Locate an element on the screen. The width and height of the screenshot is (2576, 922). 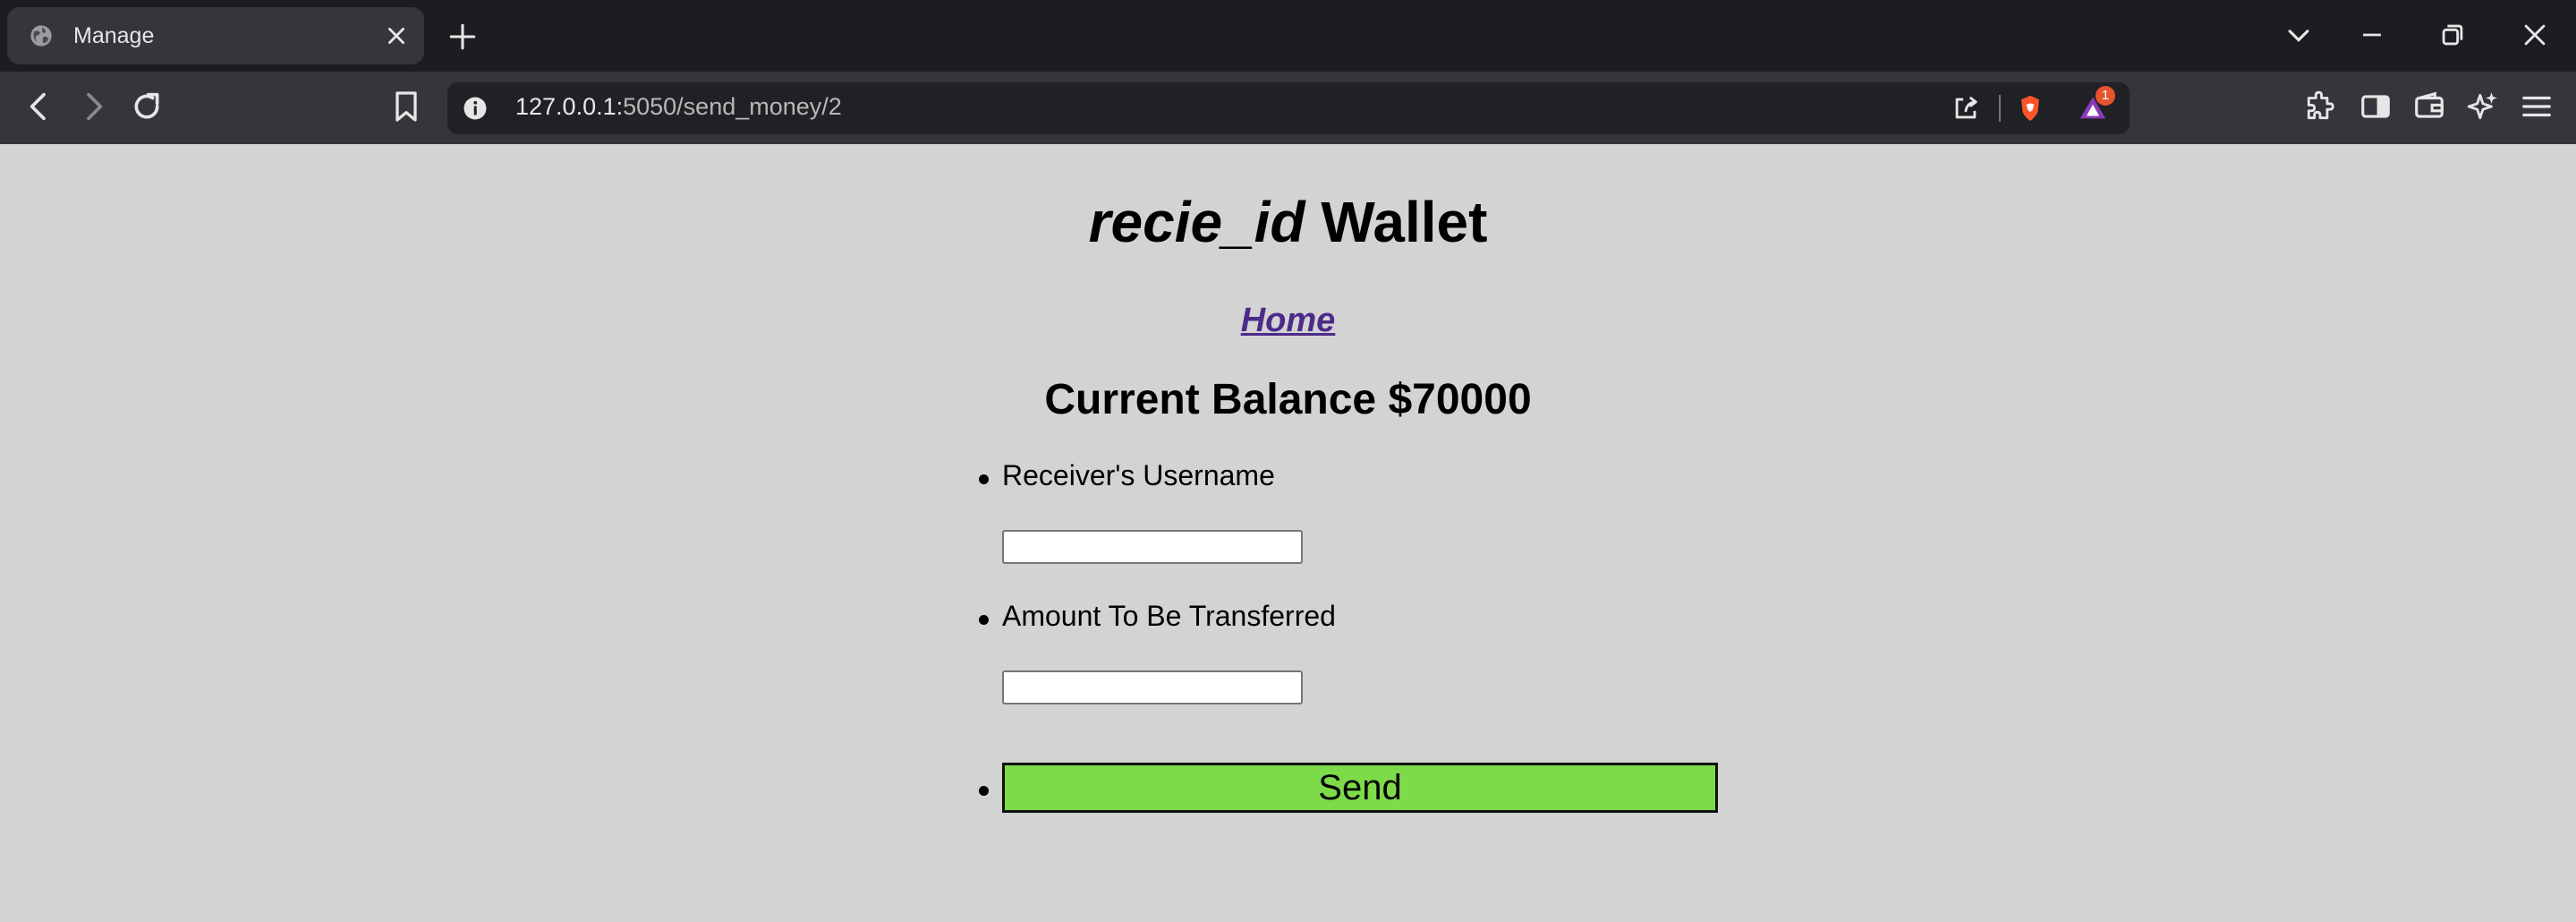
address-bar: 127.0.0.1:5050/send_money/2 is located at coordinates (1288, 108).